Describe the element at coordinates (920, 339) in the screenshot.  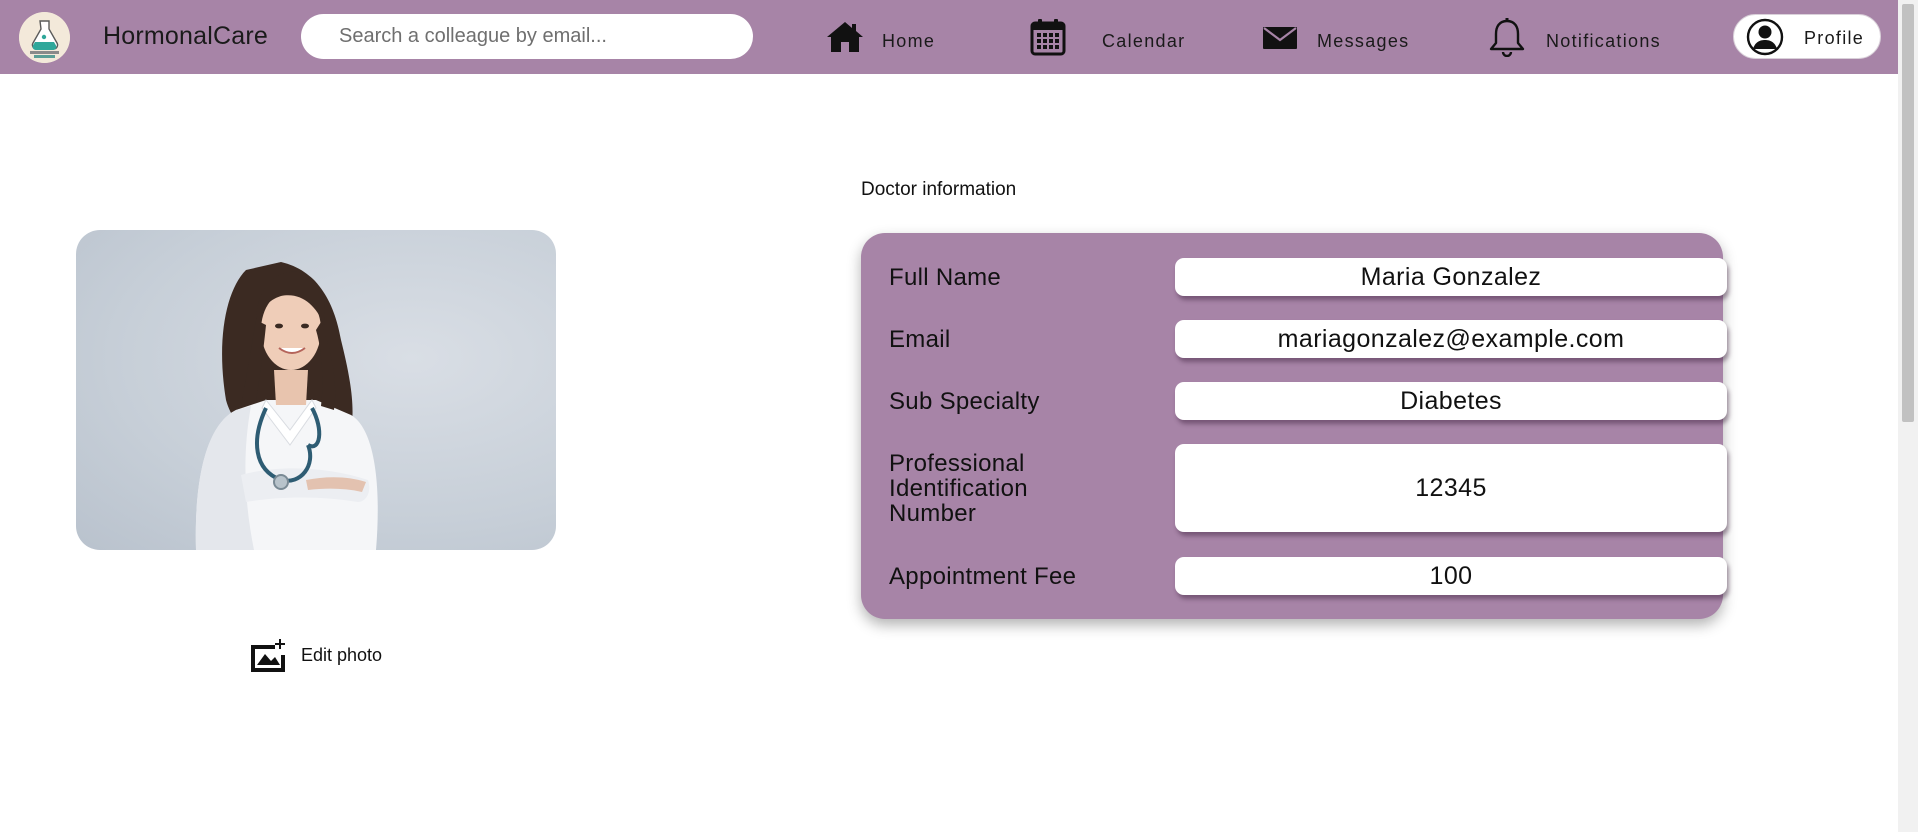
I see `email-label: Email` at that location.